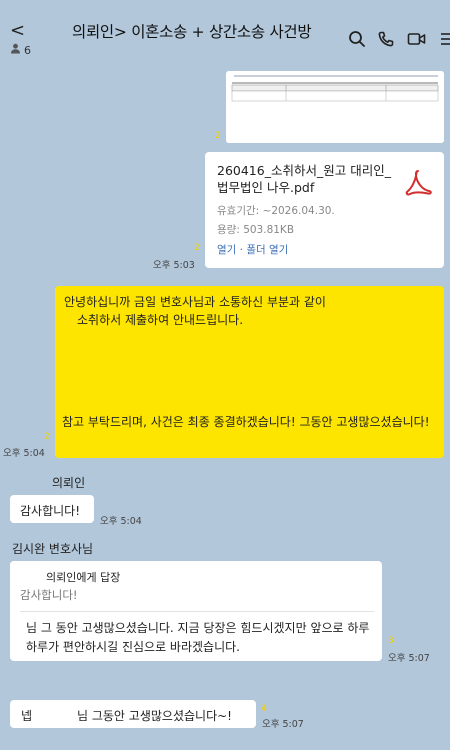 This screenshot has width=450, height=750. I want to click on back-button: <, so click(17, 30).